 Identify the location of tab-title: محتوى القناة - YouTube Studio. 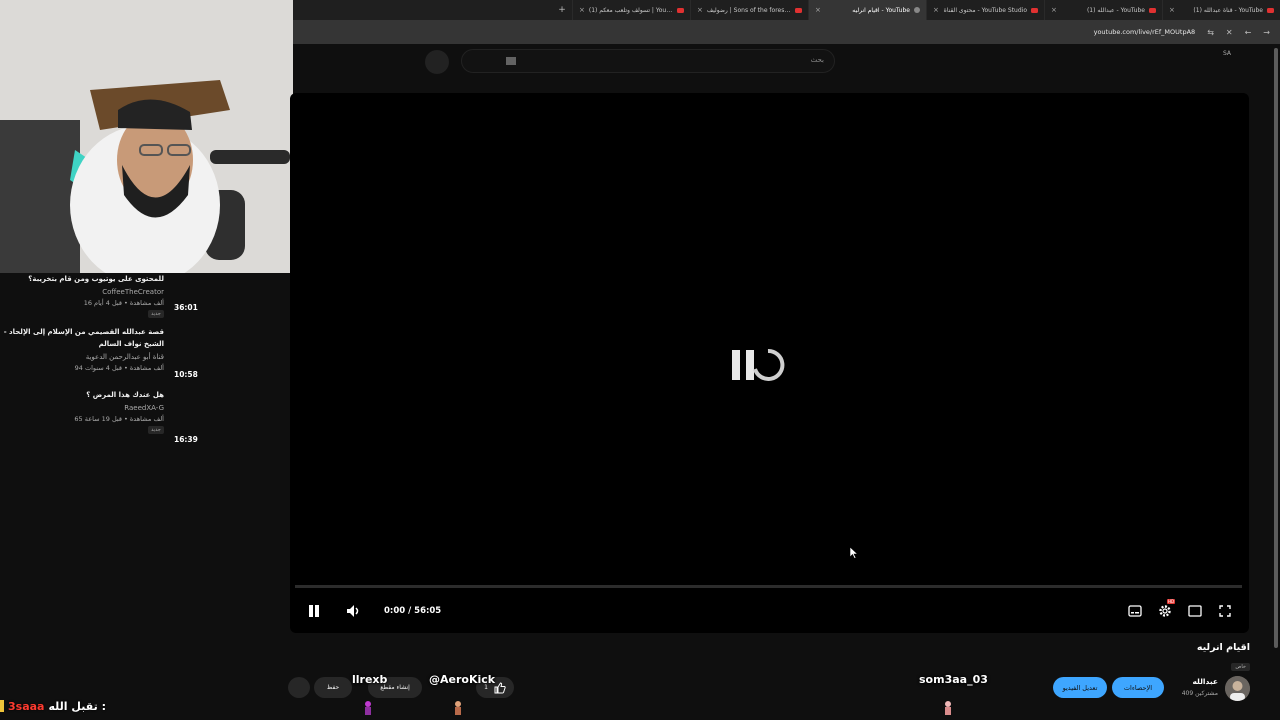
(985, 10).